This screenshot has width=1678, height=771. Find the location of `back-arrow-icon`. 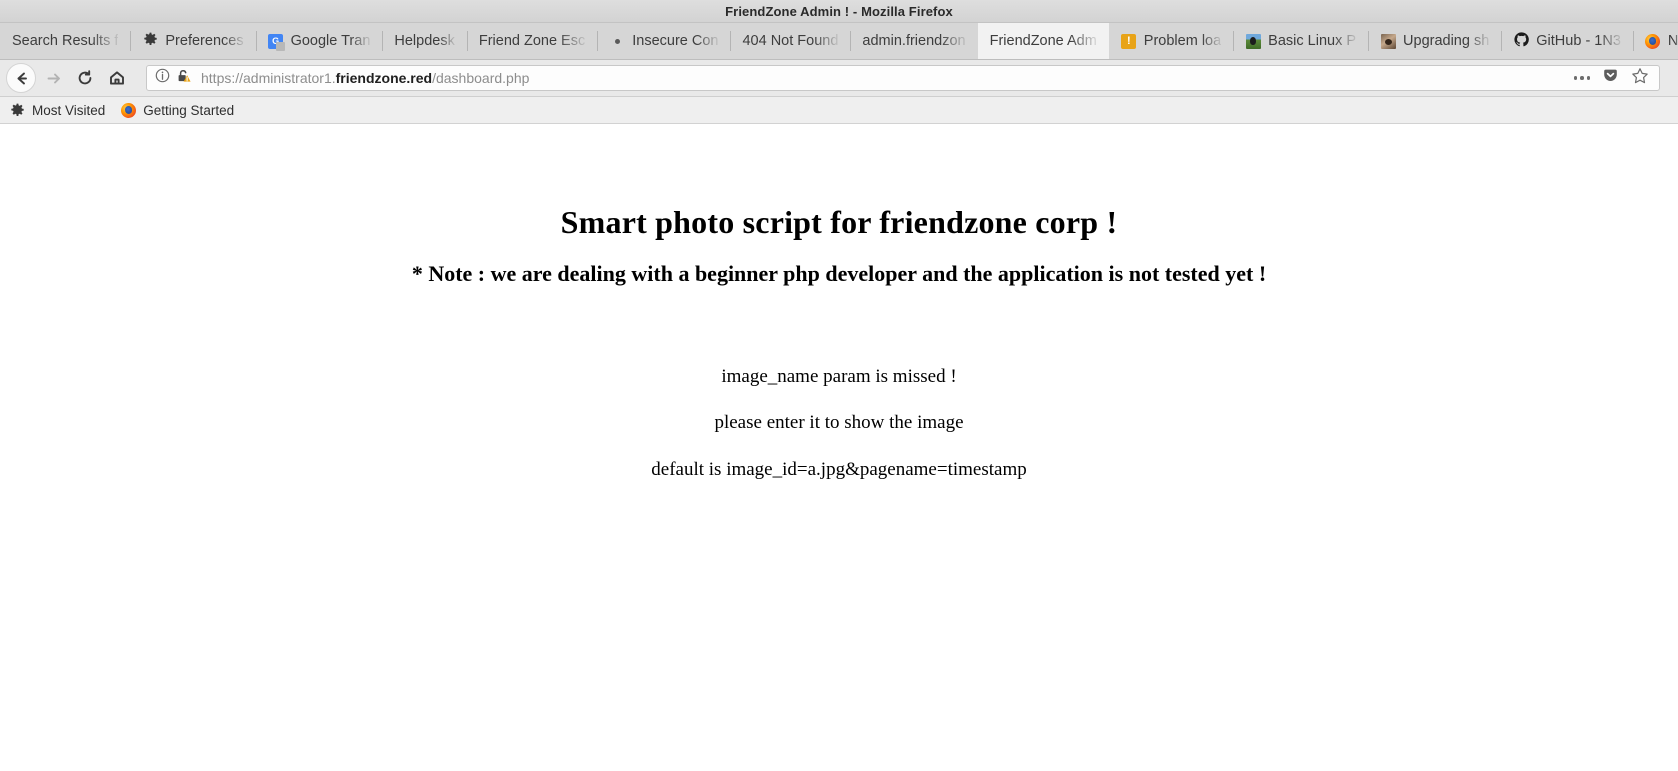

back-arrow-icon is located at coordinates (21, 78).